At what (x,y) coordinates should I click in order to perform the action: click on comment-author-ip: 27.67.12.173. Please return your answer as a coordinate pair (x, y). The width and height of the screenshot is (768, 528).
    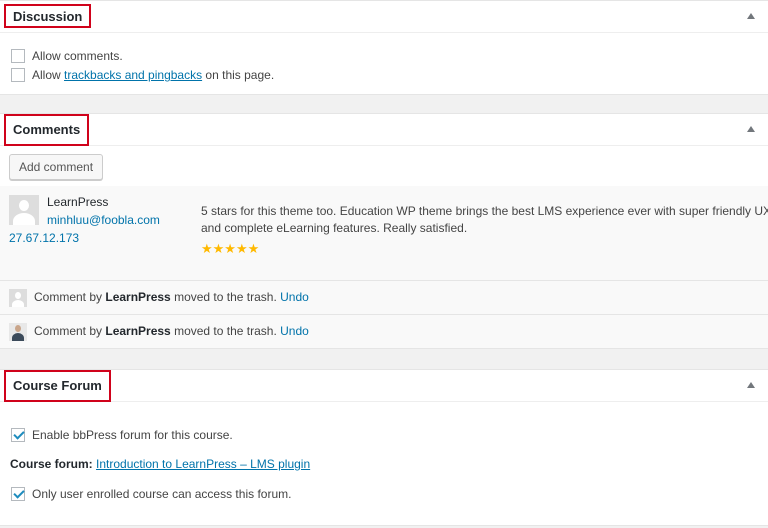
    Looking at the image, I should click on (44, 238).